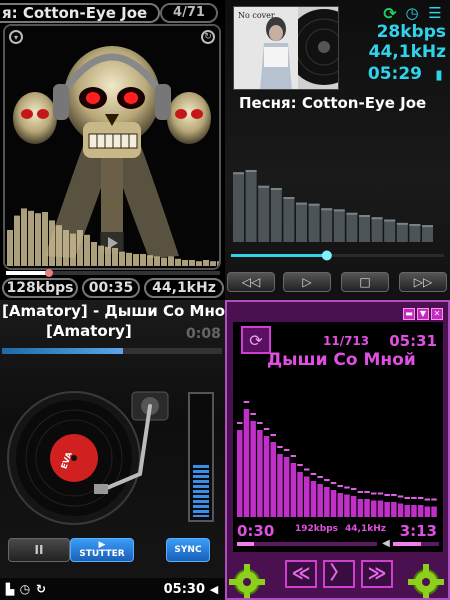 This screenshot has width=450, height=600. Describe the element at coordinates (80, 13) in the screenshot. I see `track-title: я: Cotton-Eye Joe` at that location.